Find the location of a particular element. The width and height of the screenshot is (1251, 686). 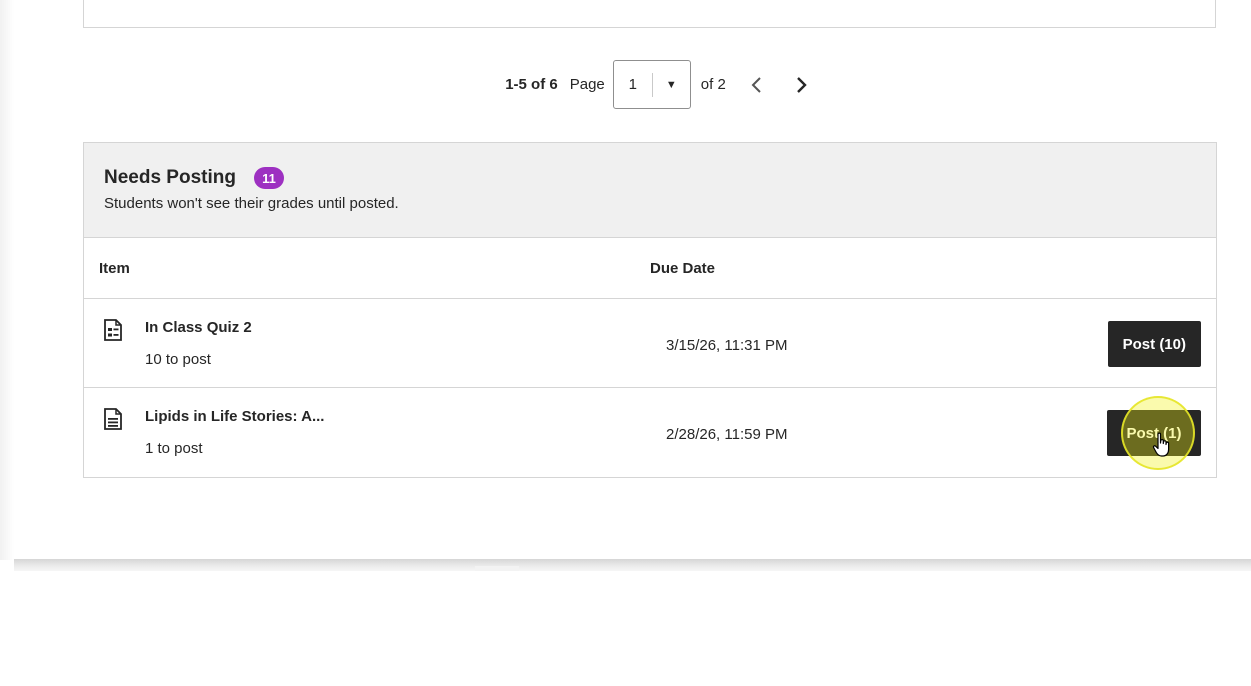

page-label: Page is located at coordinates (587, 84).